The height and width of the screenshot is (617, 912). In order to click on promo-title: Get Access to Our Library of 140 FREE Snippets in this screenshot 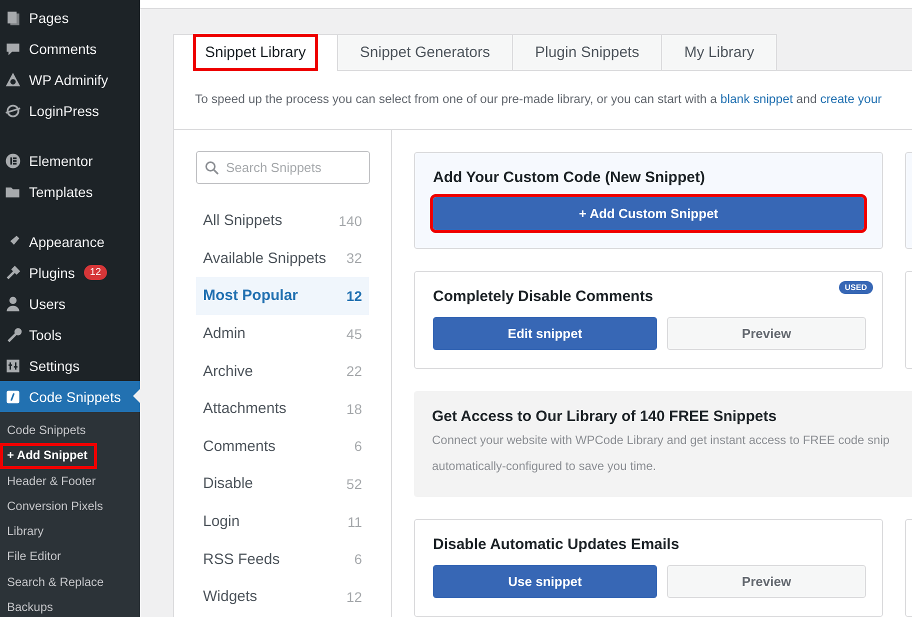, I will do `click(605, 416)`.